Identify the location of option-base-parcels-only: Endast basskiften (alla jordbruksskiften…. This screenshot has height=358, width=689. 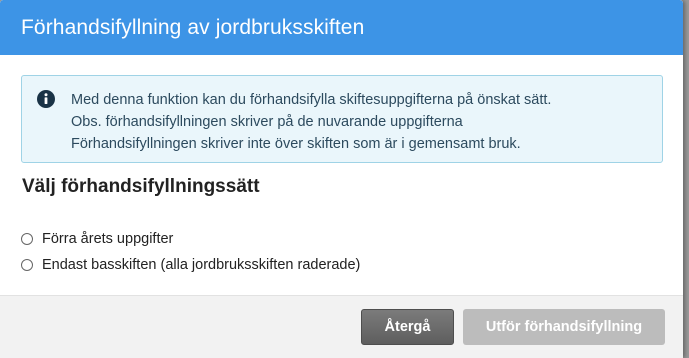
(190, 265).